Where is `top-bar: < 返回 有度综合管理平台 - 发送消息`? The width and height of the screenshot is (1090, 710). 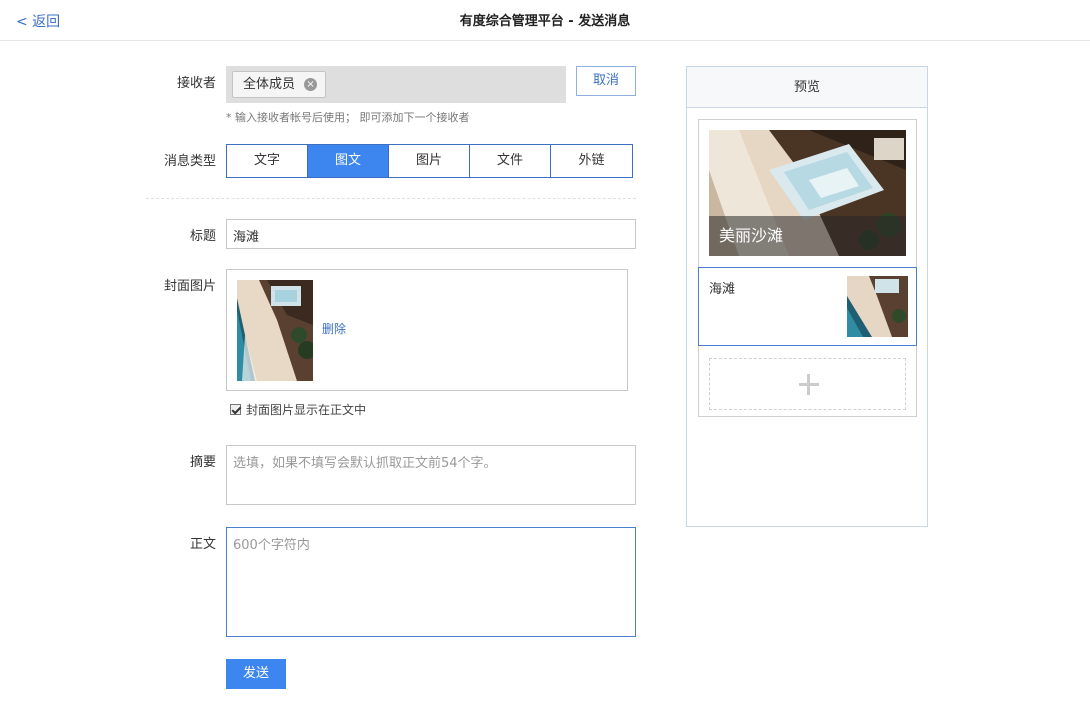
top-bar: < 返回 有度综合管理平台 - 发送消息 is located at coordinates (545, 20).